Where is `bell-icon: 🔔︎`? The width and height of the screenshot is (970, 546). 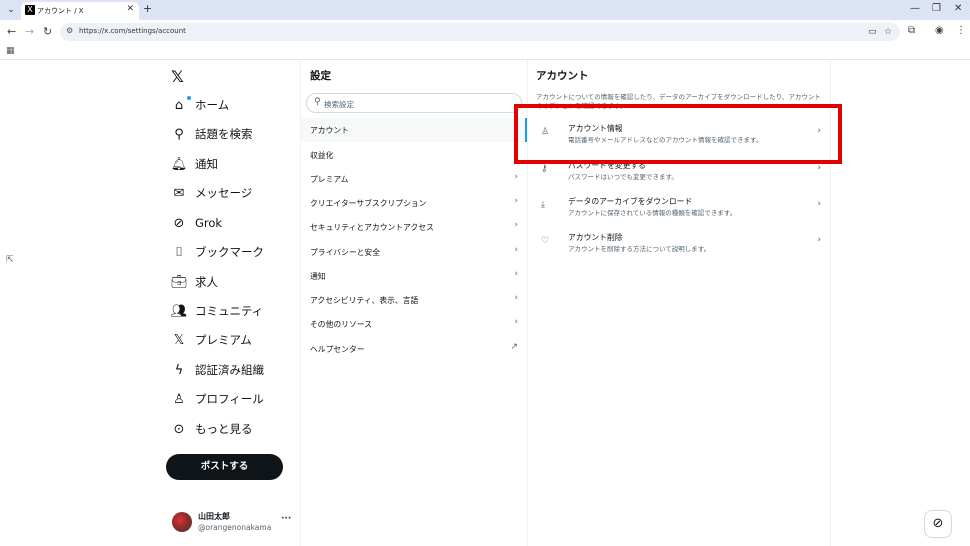 bell-icon: 🔔︎ is located at coordinates (179, 164).